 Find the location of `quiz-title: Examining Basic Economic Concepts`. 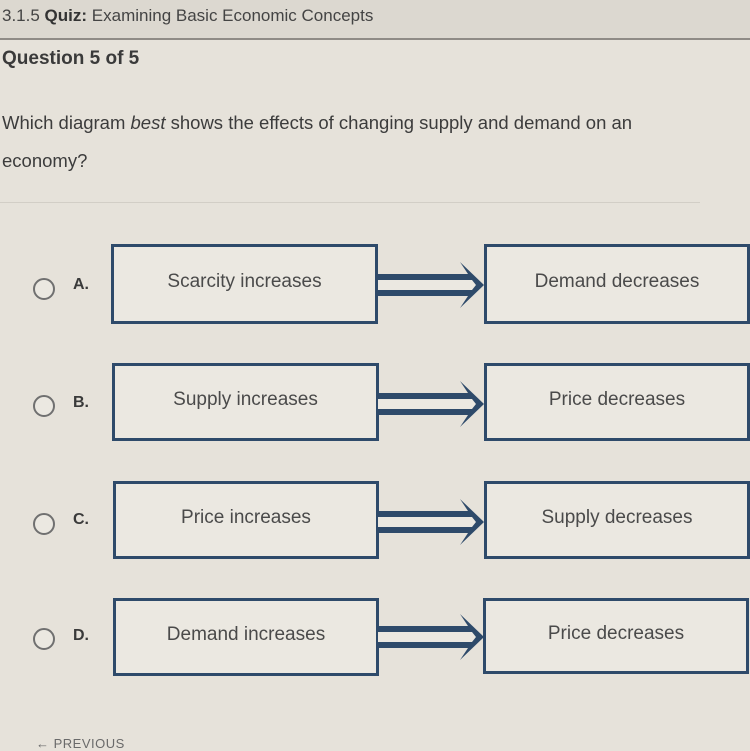

quiz-title: Examining Basic Economic Concepts is located at coordinates (232, 15).